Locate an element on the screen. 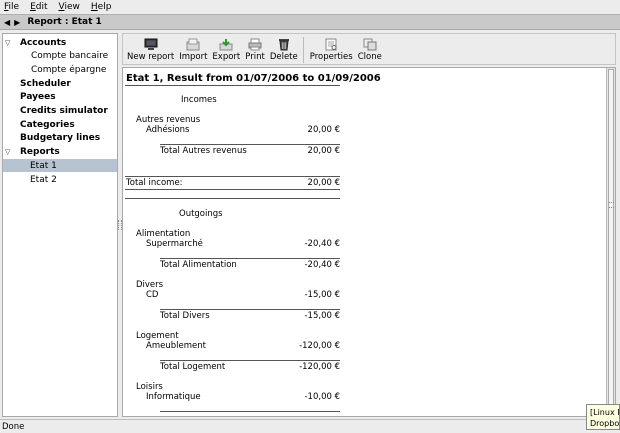 The height and width of the screenshot is (433, 620). outgoing-line-label: Informatique is located at coordinates (173, 397).